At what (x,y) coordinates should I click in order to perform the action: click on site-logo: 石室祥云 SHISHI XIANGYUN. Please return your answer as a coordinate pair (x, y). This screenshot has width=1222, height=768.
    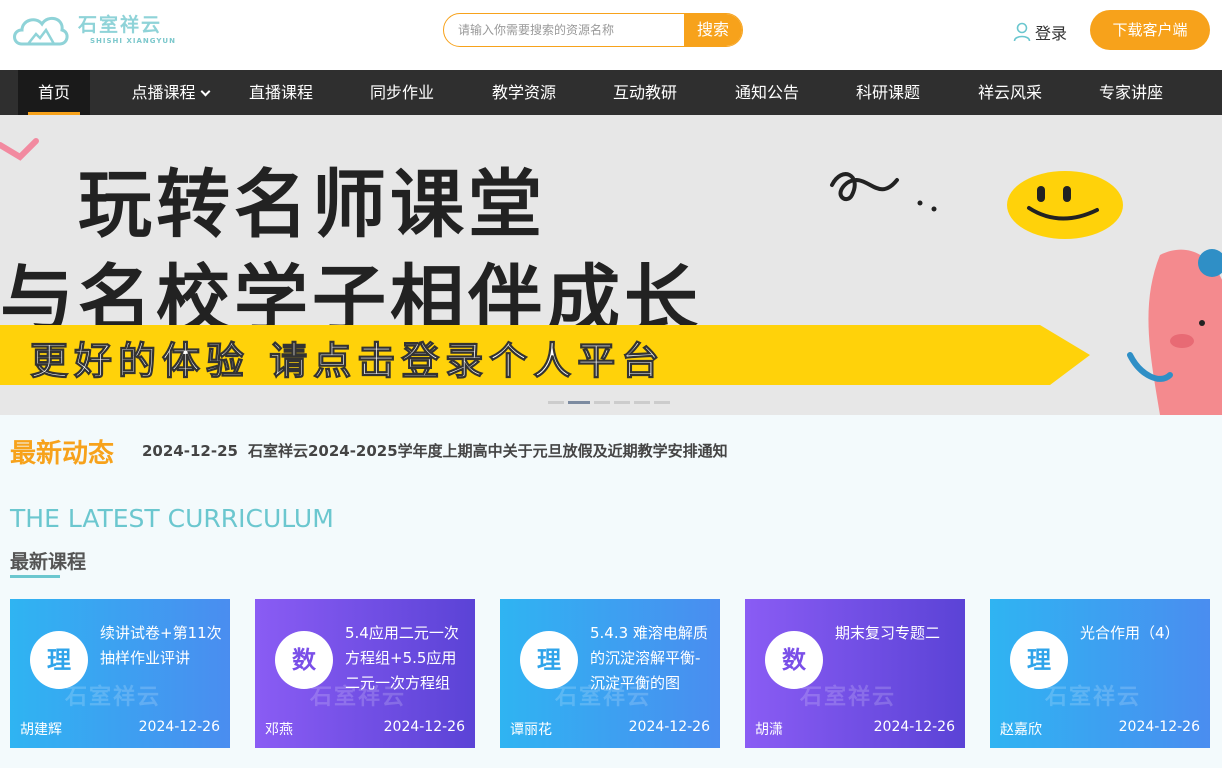
    Looking at the image, I should click on (95, 31).